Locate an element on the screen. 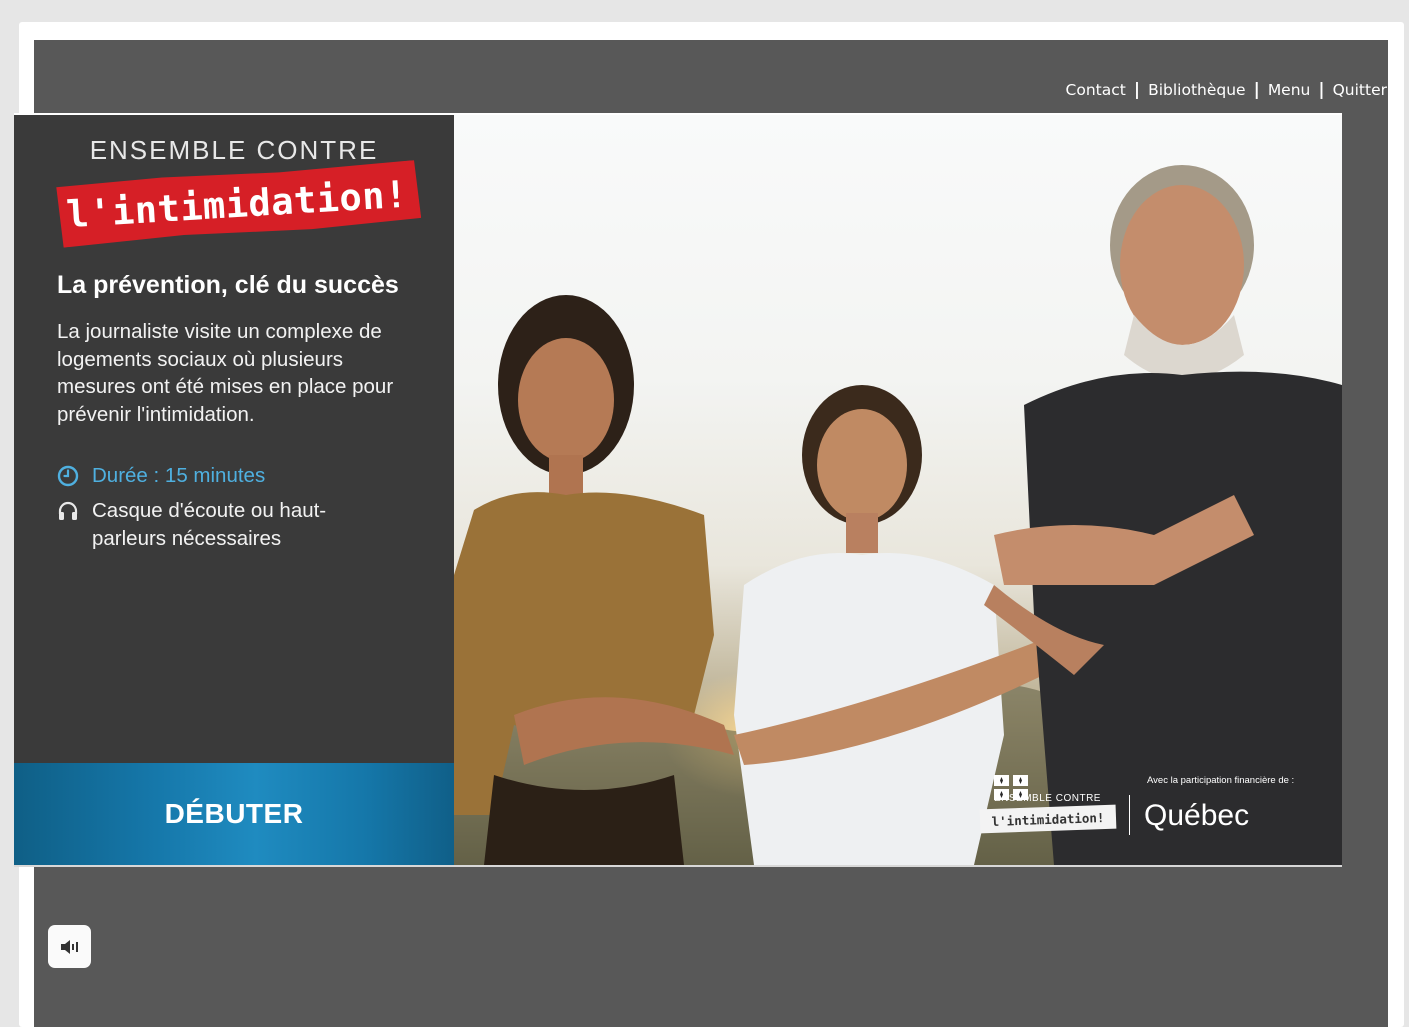  sound-toggle-button is located at coordinates (69, 946).